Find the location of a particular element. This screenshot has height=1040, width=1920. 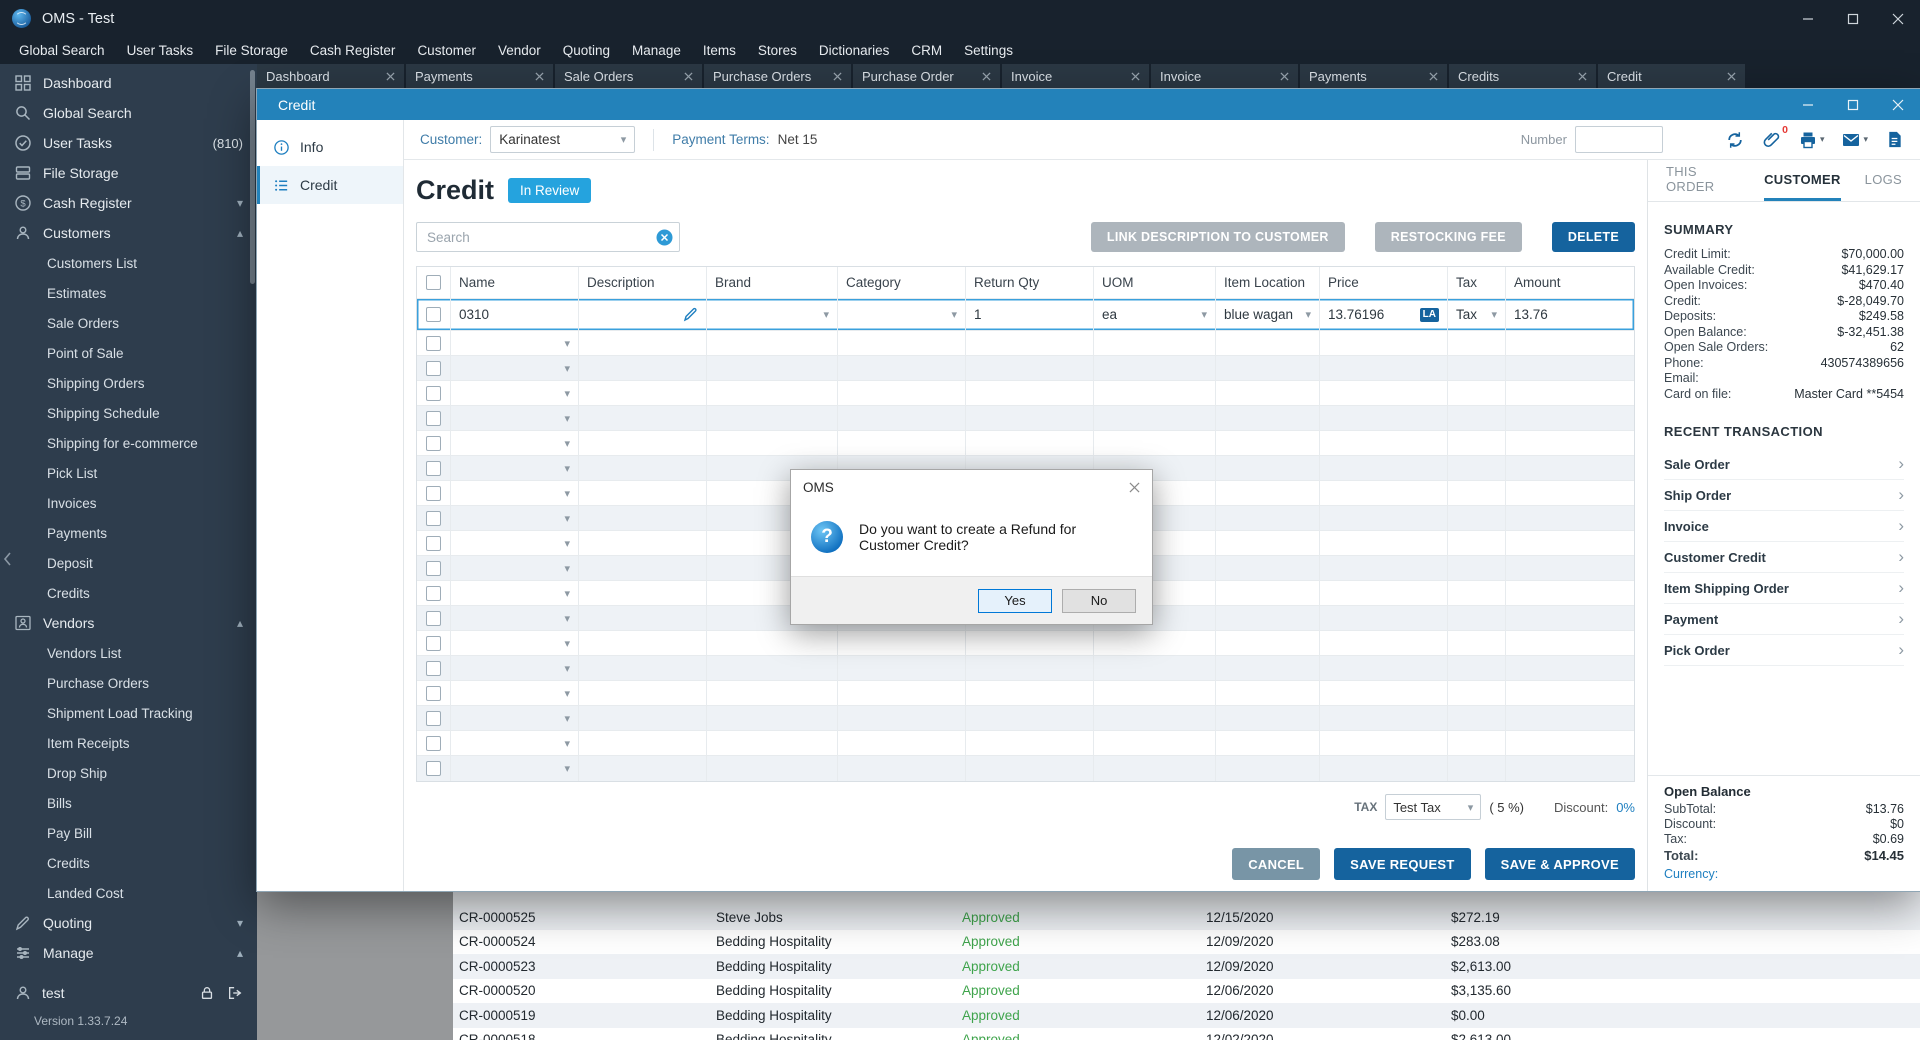

sidebar-subitem: Landed Cost is located at coordinates (128, 893).